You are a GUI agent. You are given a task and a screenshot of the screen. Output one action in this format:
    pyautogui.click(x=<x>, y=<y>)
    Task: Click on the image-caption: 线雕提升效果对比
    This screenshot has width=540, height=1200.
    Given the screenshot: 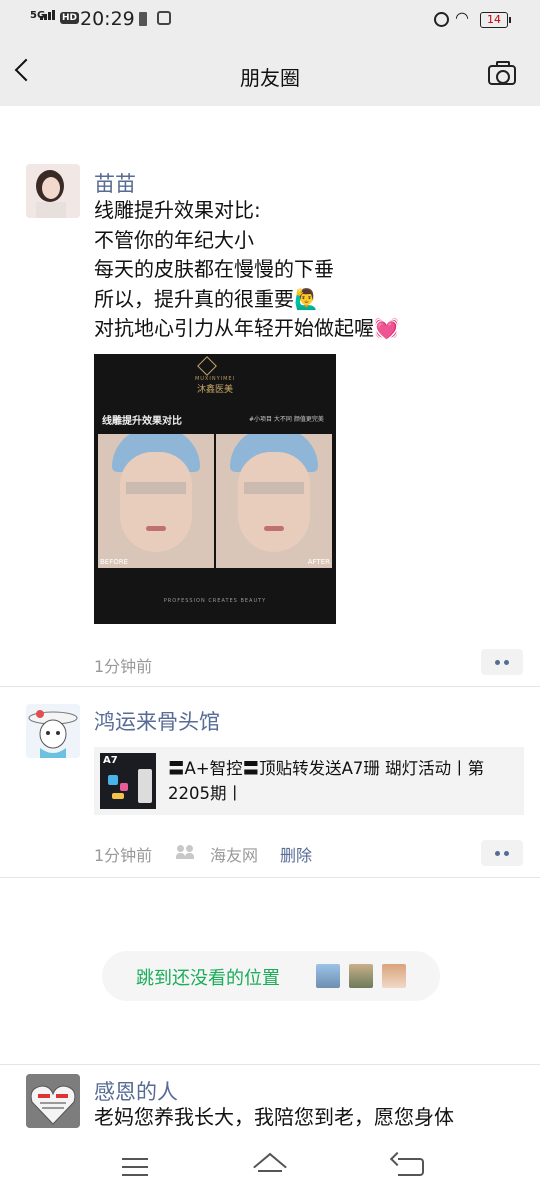 What is the action you would take?
    pyautogui.click(x=142, y=421)
    